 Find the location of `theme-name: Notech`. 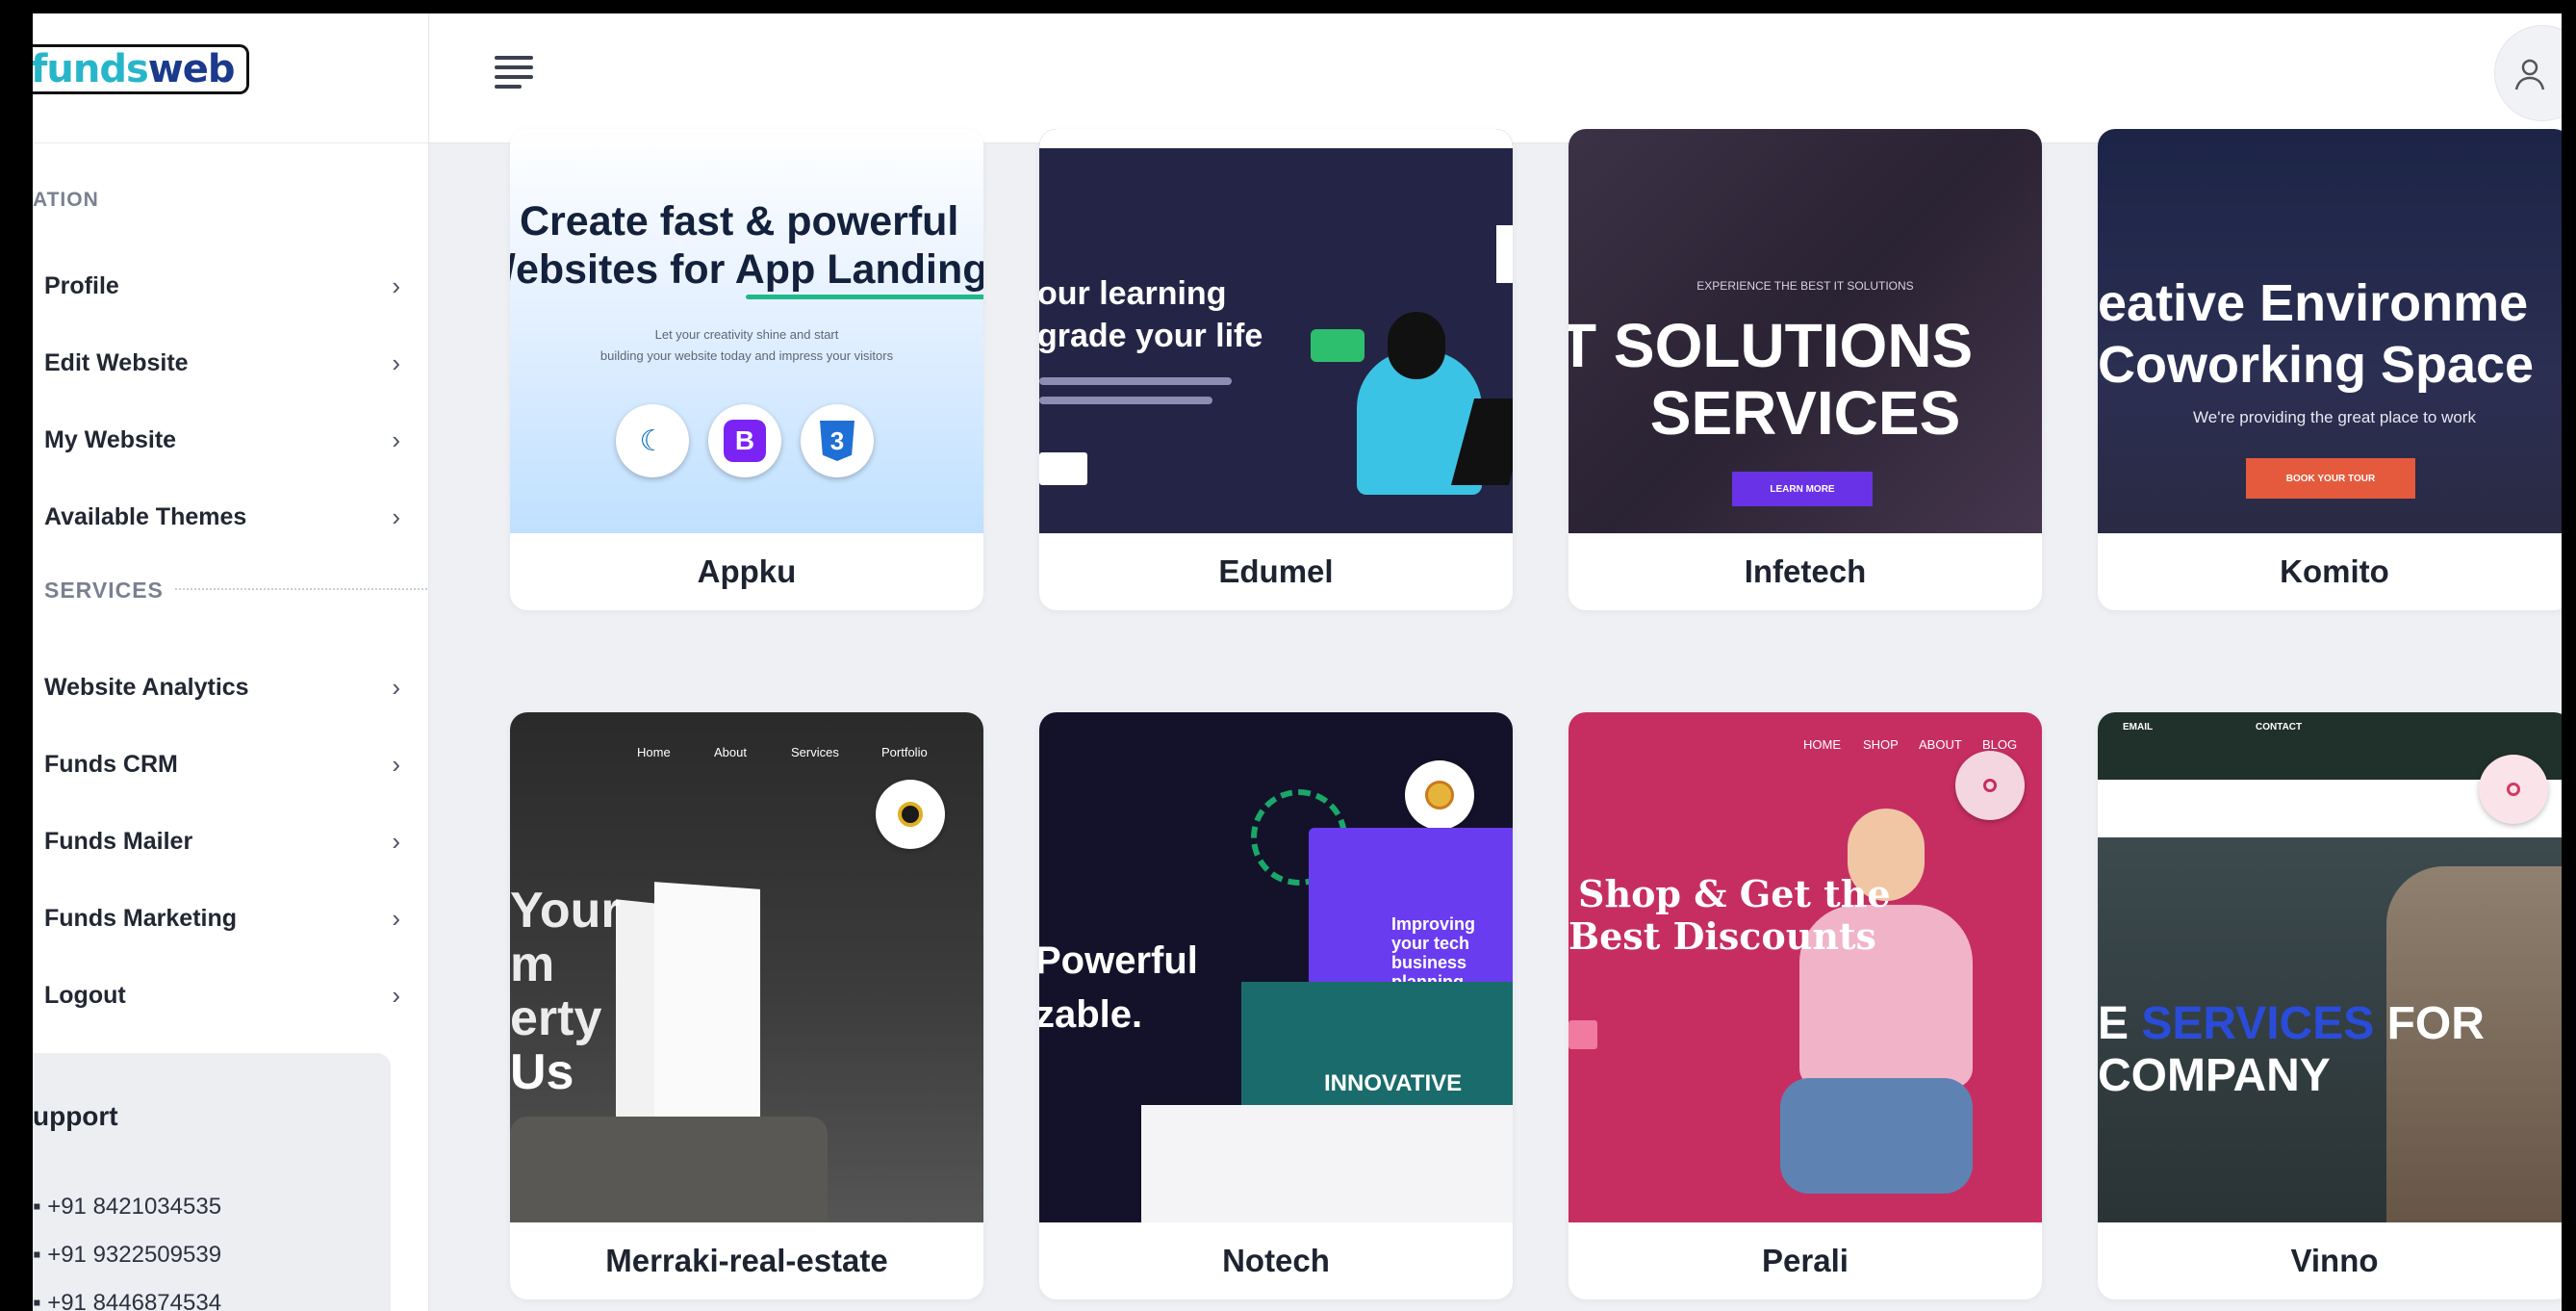

theme-name: Notech is located at coordinates (1276, 1260).